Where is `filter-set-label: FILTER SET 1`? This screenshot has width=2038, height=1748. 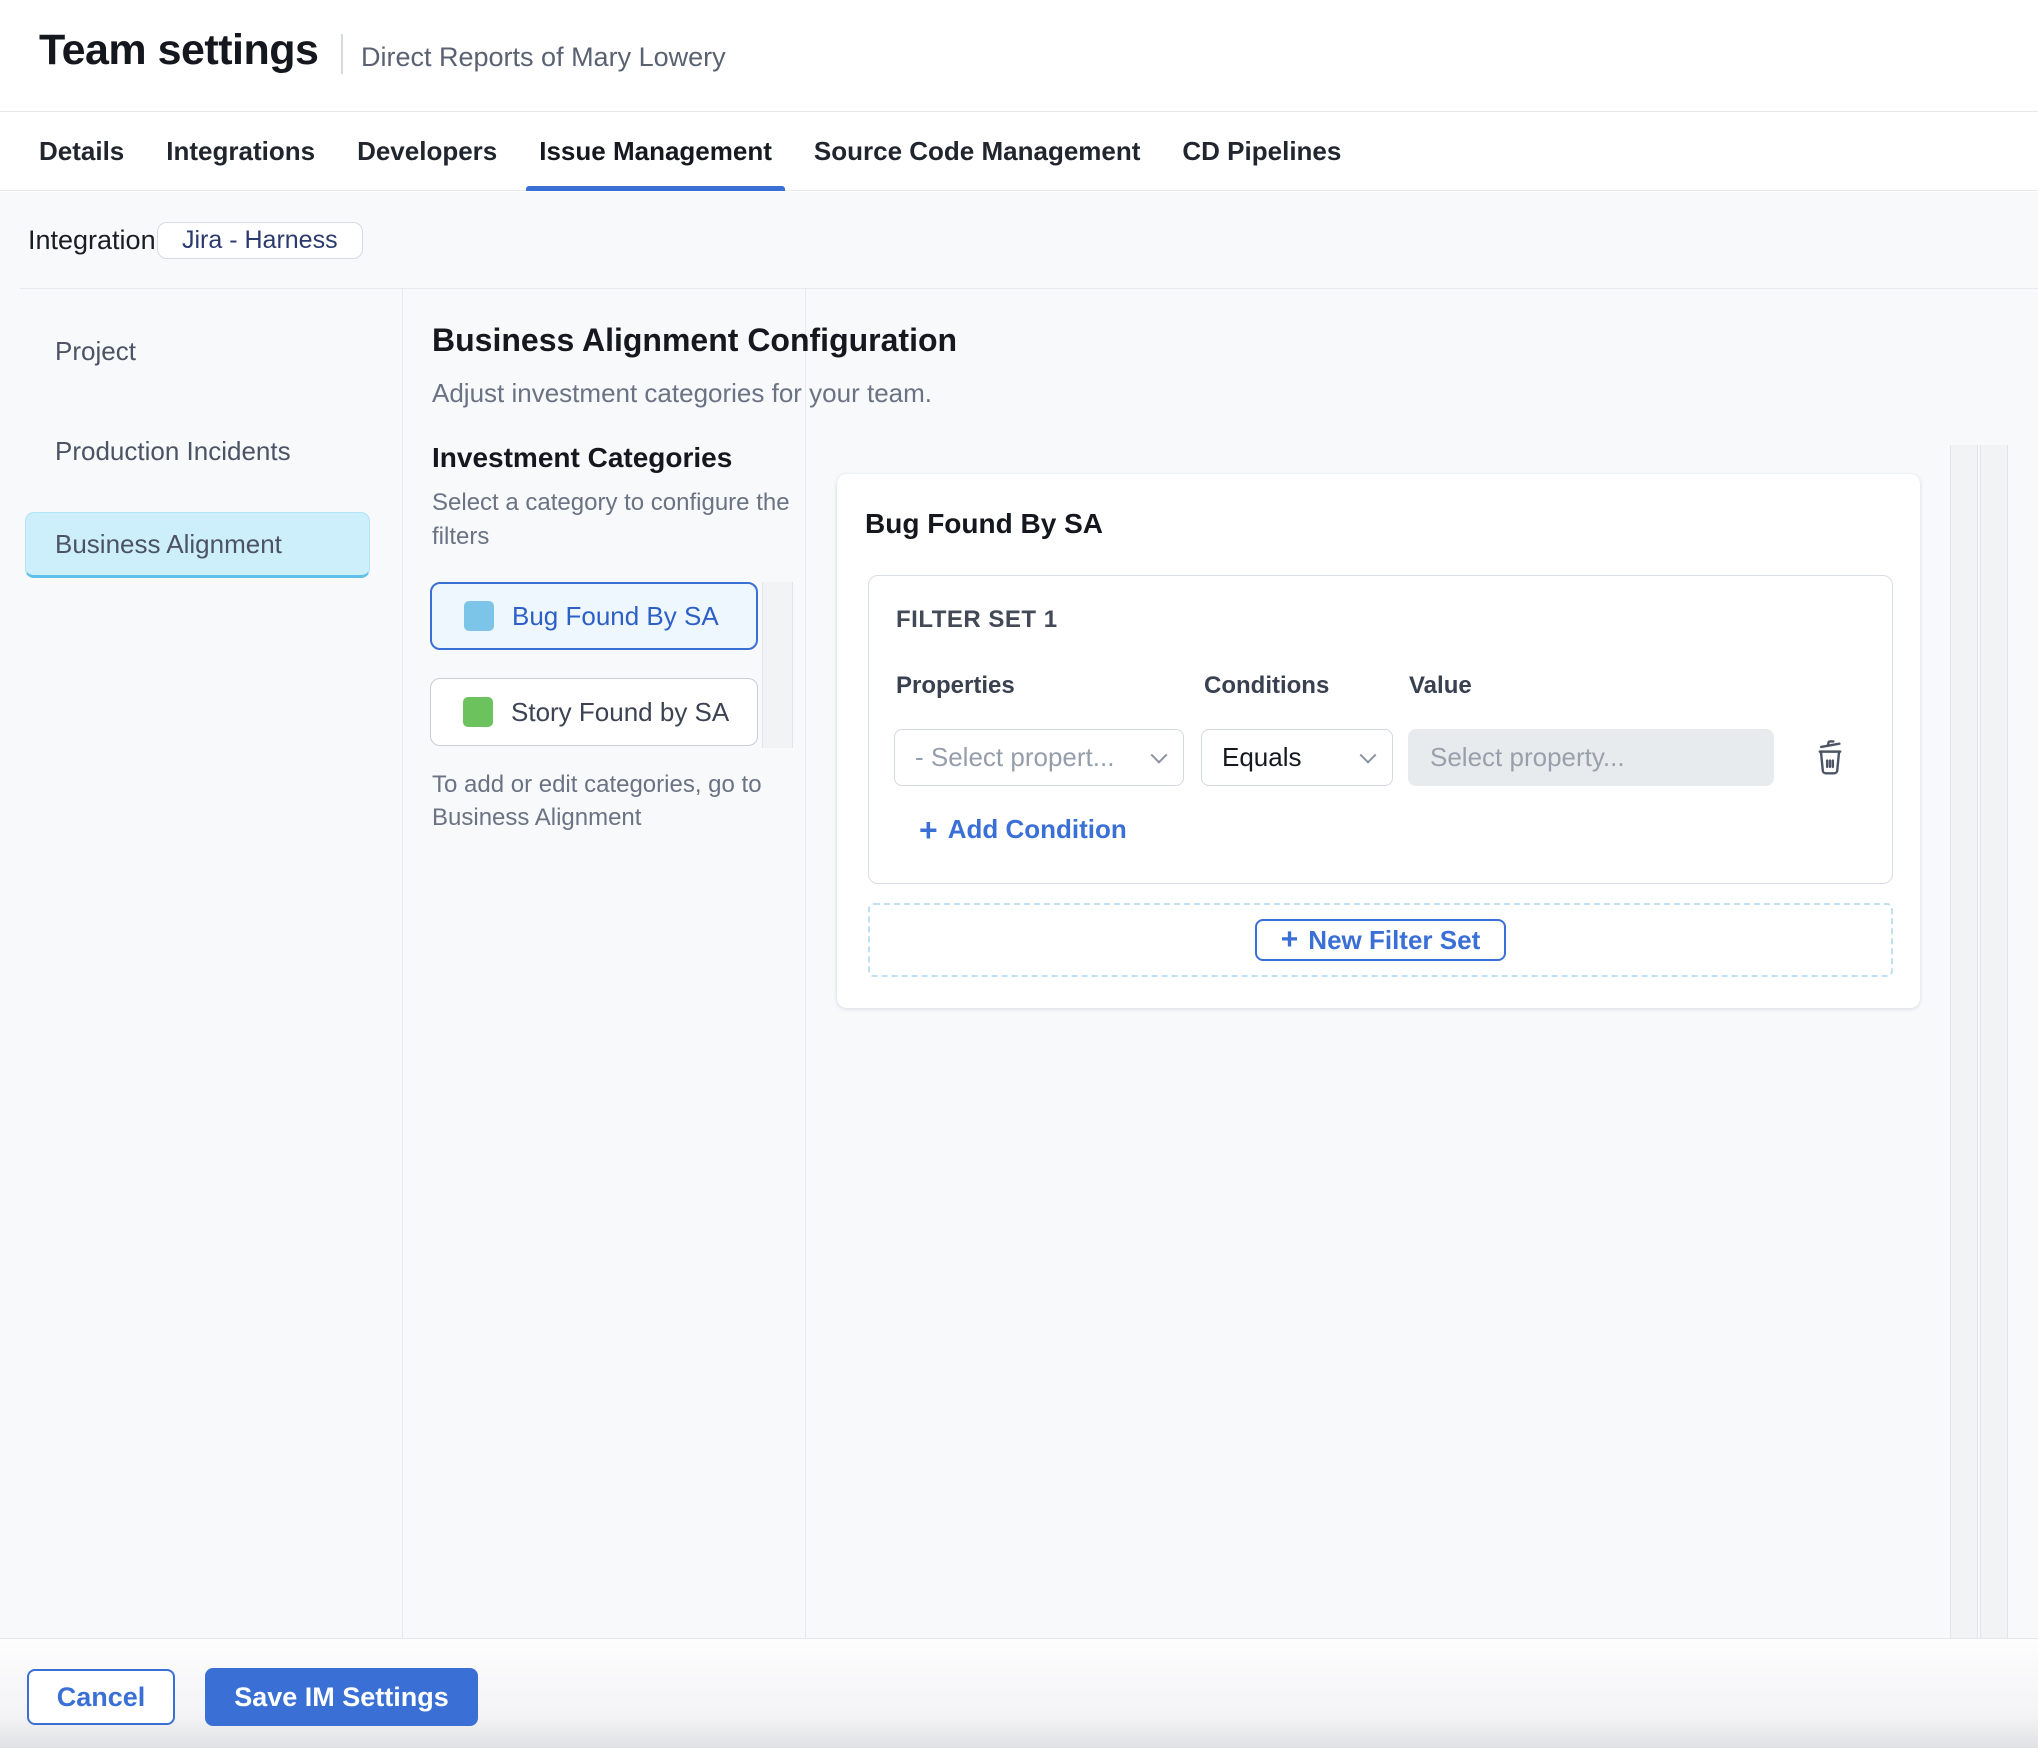
filter-set-label: FILTER SET 1 is located at coordinates (977, 619).